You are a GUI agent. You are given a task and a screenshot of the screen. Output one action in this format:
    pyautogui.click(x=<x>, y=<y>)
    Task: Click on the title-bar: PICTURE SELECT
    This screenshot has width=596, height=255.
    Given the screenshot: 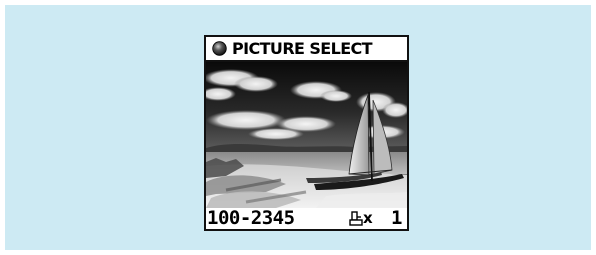 What is the action you would take?
    pyautogui.click(x=306, y=49)
    